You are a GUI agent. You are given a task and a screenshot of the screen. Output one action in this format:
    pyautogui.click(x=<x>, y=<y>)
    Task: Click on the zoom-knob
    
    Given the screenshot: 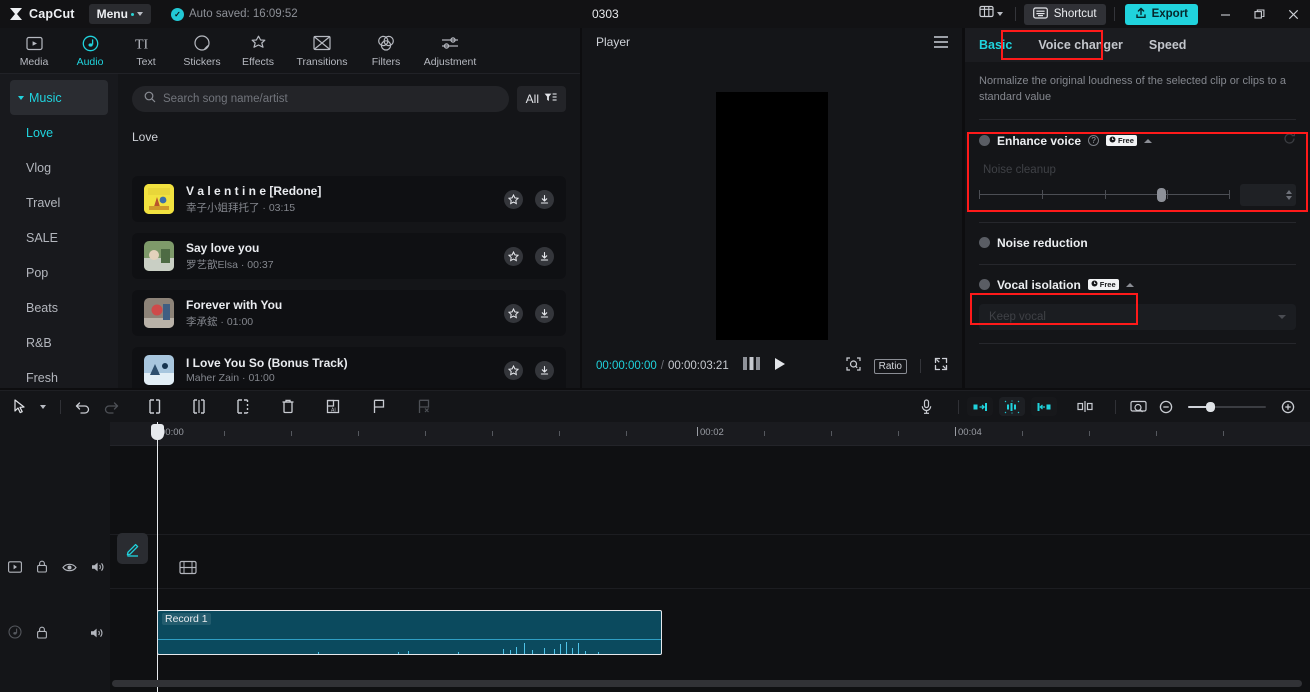 What is the action you would take?
    pyautogui.click(x=1210, y=406)
    